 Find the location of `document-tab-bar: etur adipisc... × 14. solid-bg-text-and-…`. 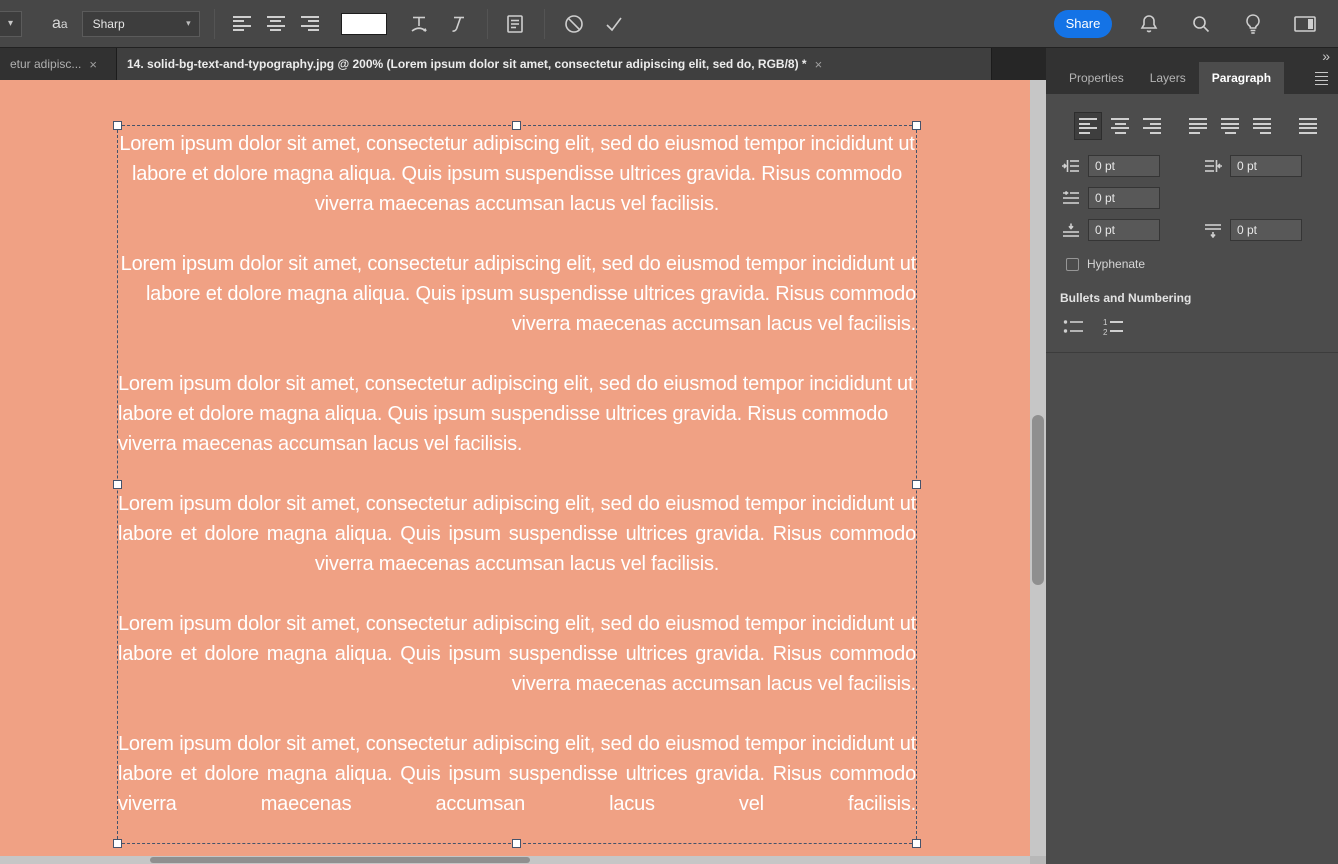

document-tab-bar: etur adipisc... × 14. solid-bg-text-and-… is located at coordinates (523, 64).